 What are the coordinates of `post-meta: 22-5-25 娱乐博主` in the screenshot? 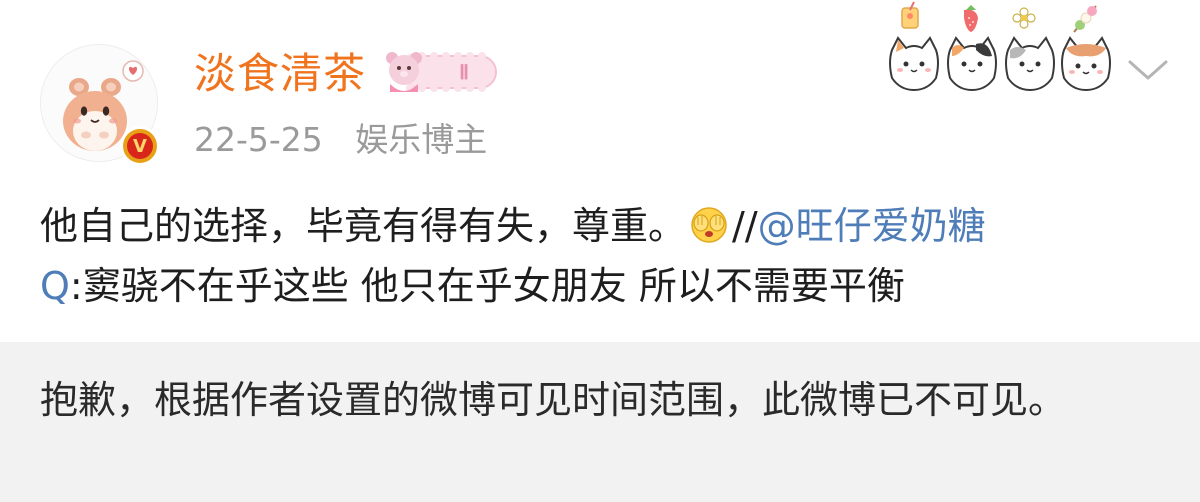 It's located at (340, 140).